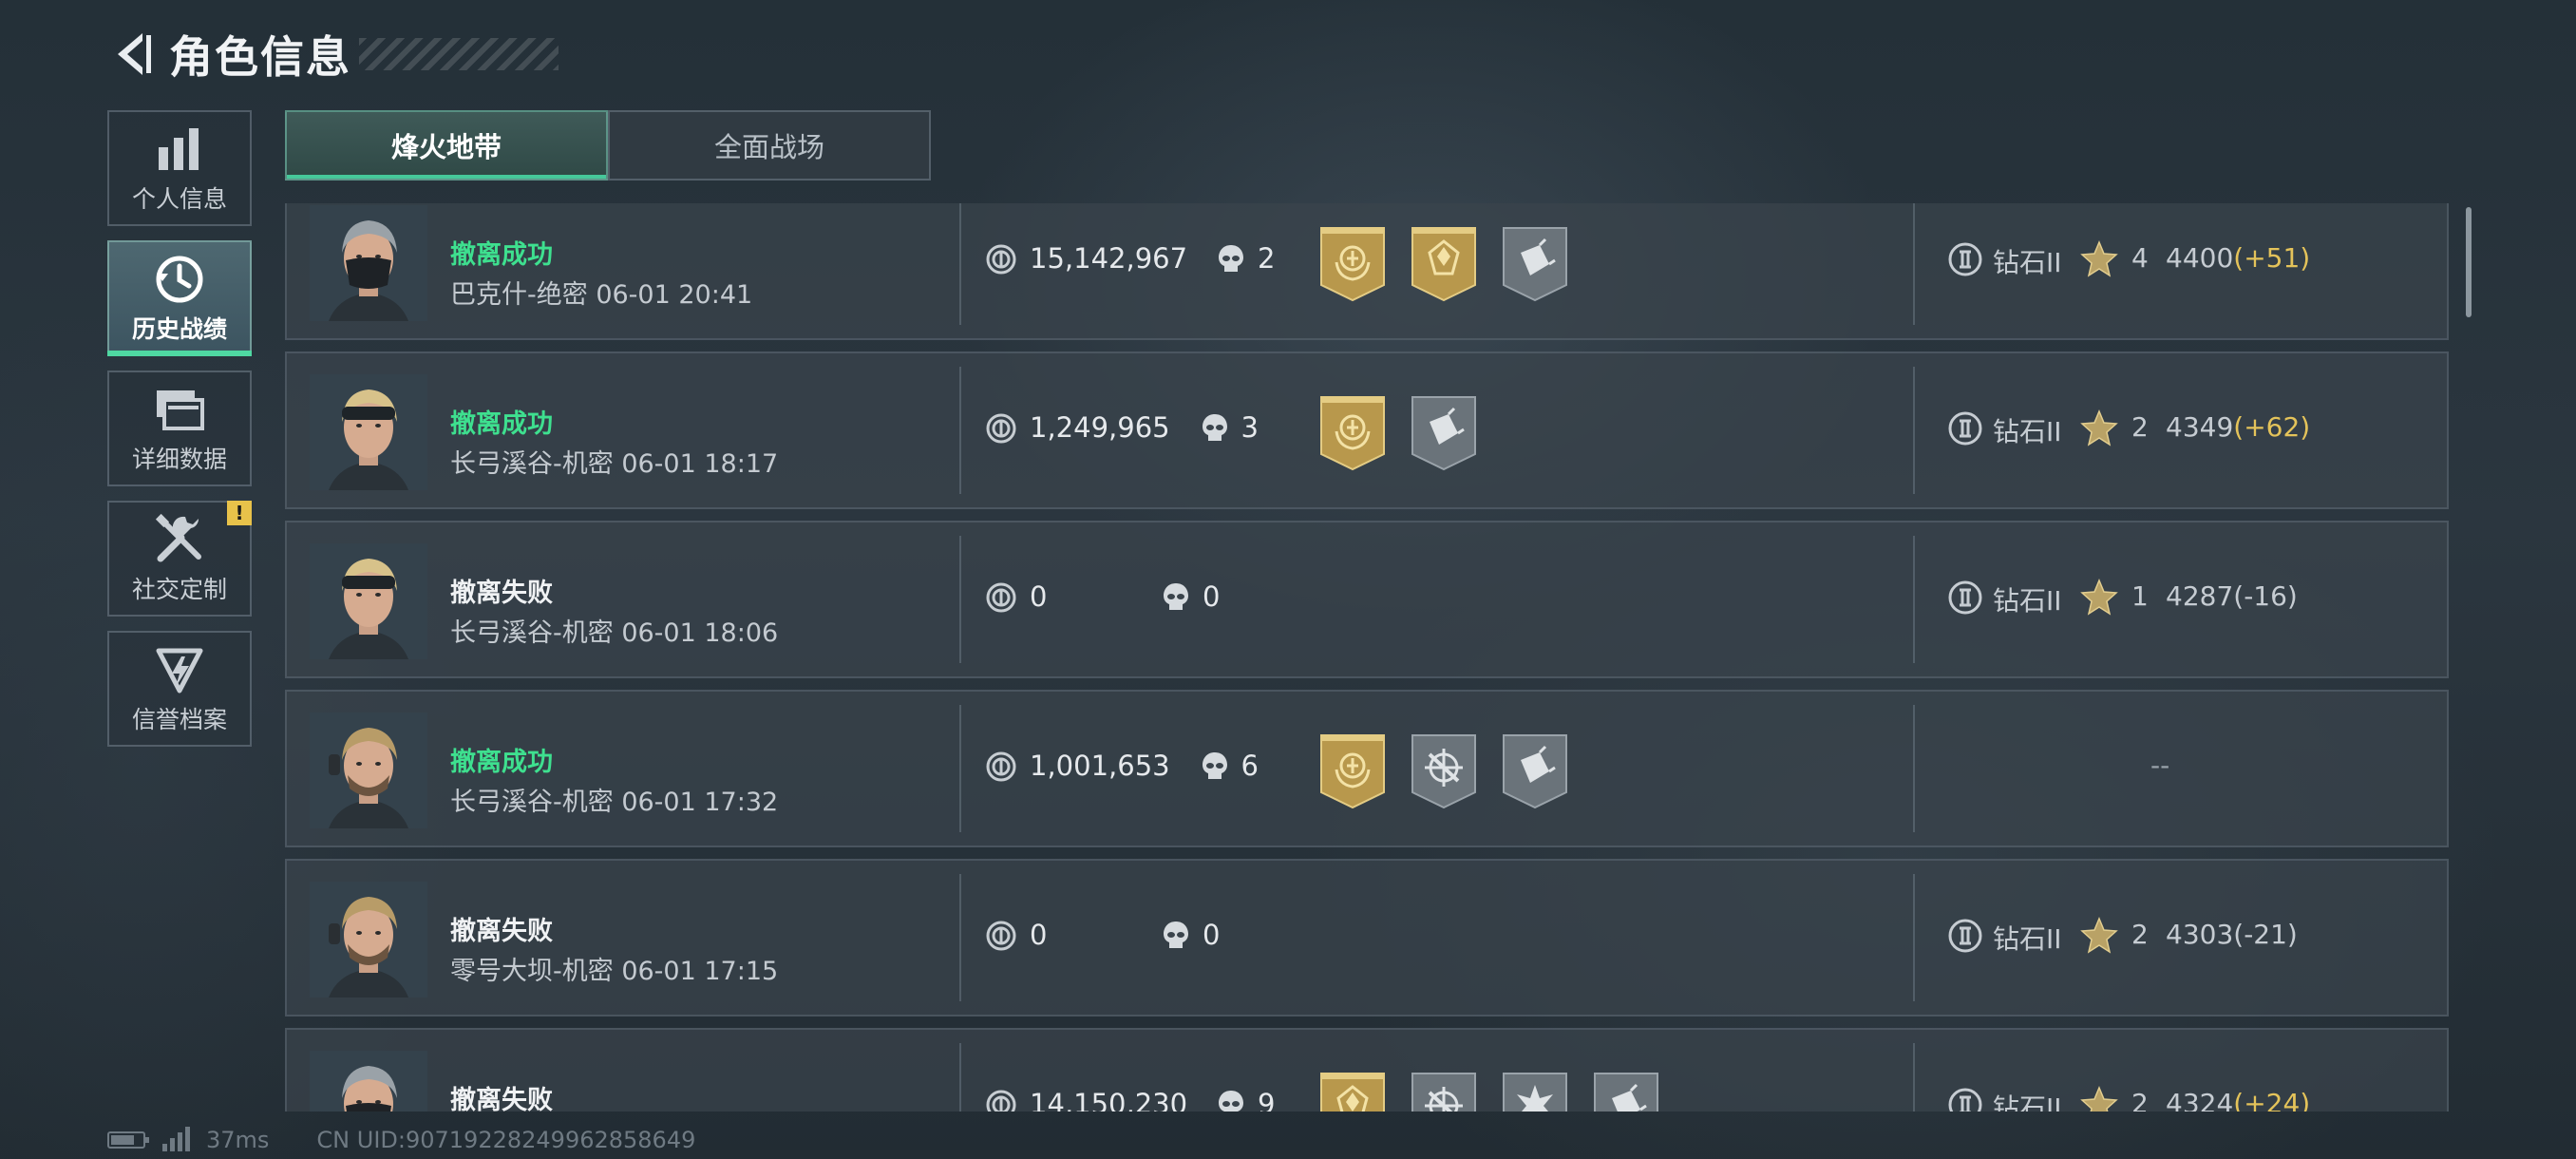  I want to click on tab-warzone-zone: 烽火地带, so click(446, 145).